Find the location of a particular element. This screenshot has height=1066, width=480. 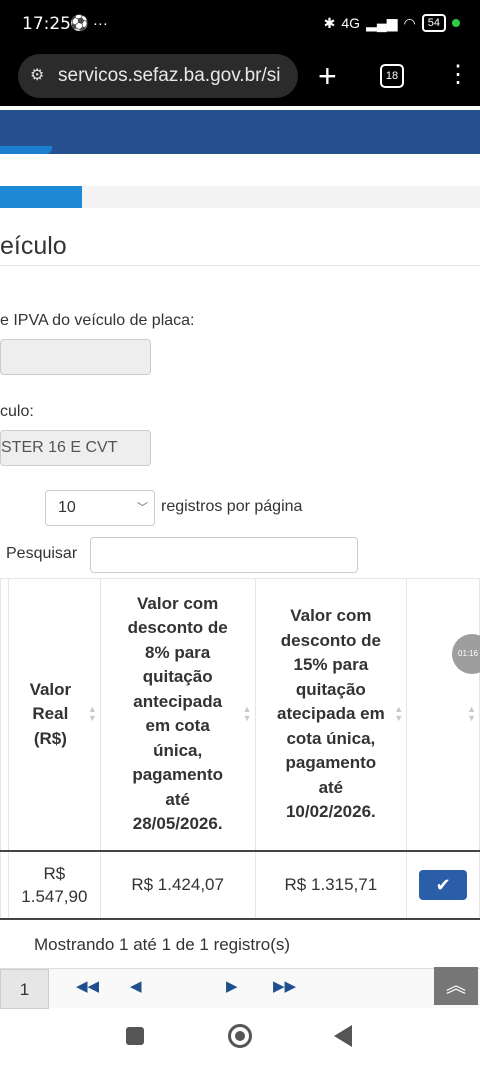

page-size-suffix: registros por página is located at coordinates (232, 506).